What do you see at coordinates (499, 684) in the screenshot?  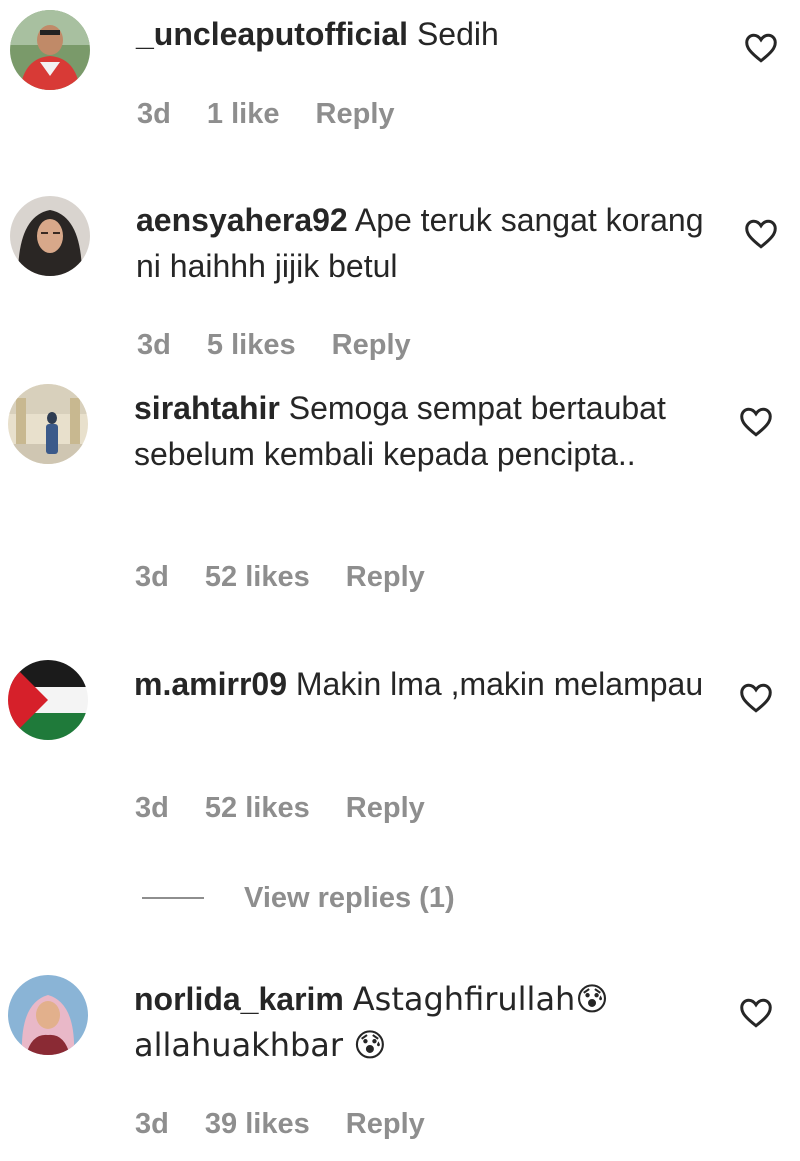 I see `comment-body: Makin lma ,makin melampau` at bounding box center [499, 684].